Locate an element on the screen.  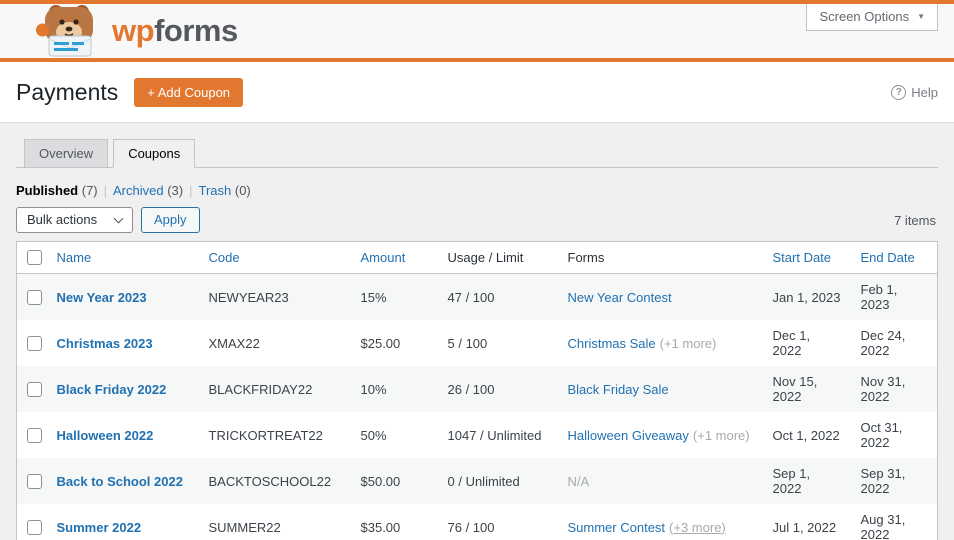
name-cell: Back to School 2022 is located at coordinates (123, 481).